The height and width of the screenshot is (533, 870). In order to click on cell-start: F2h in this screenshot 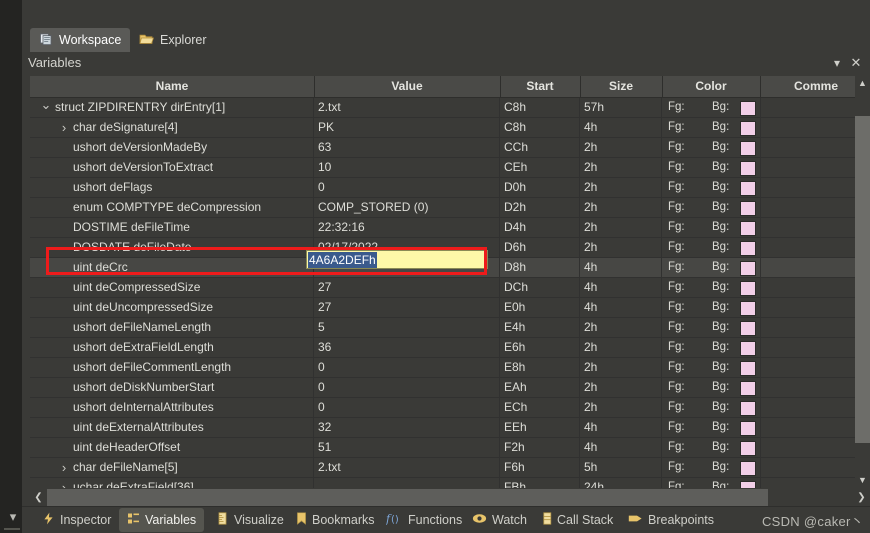, I will do `click(540, 447)`.